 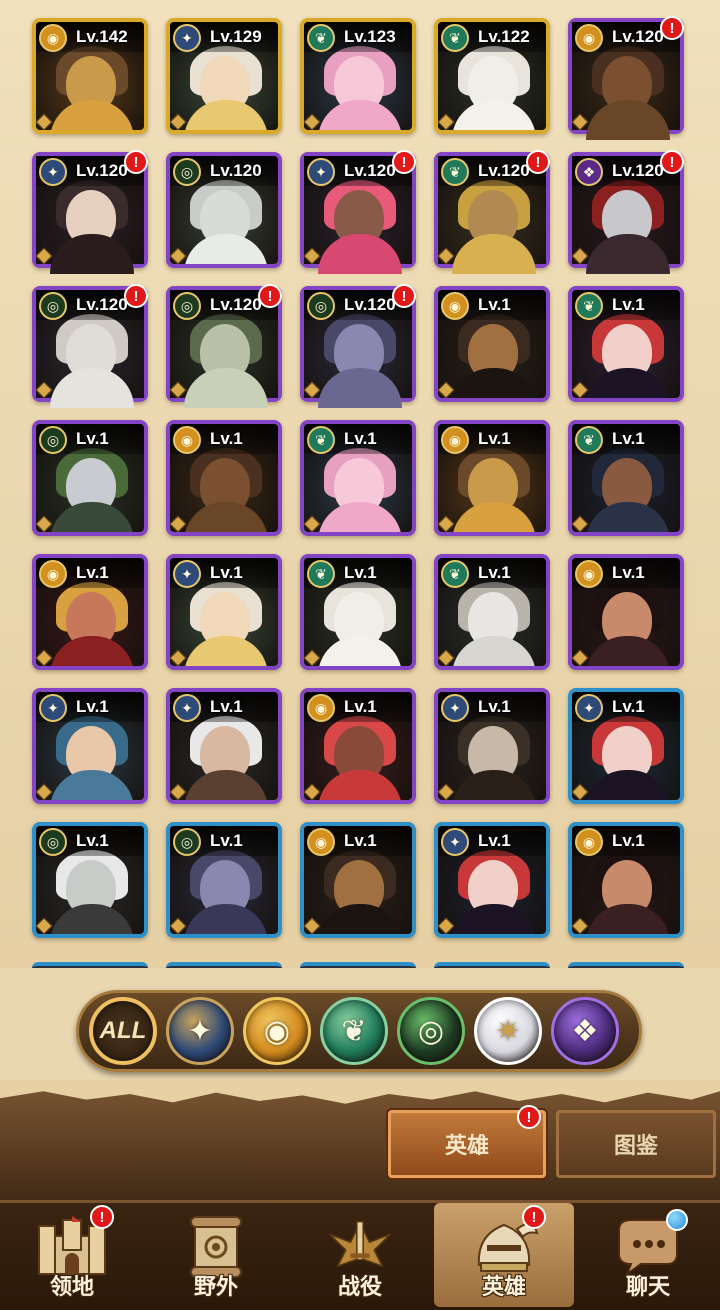 What do you see at coordinates (224, 76) in the screenshot?
I see `hero-card: ✦ Lv.129` at bounding box center [224, 76].